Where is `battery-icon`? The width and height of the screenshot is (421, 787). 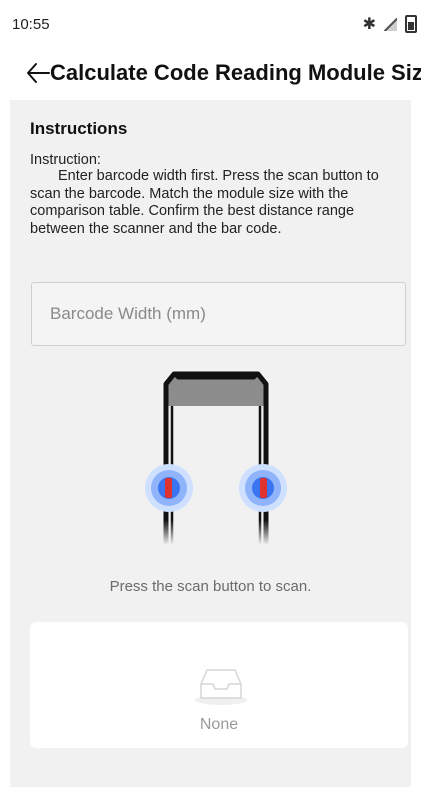 battery-icon is located at coordinates (411, 24).